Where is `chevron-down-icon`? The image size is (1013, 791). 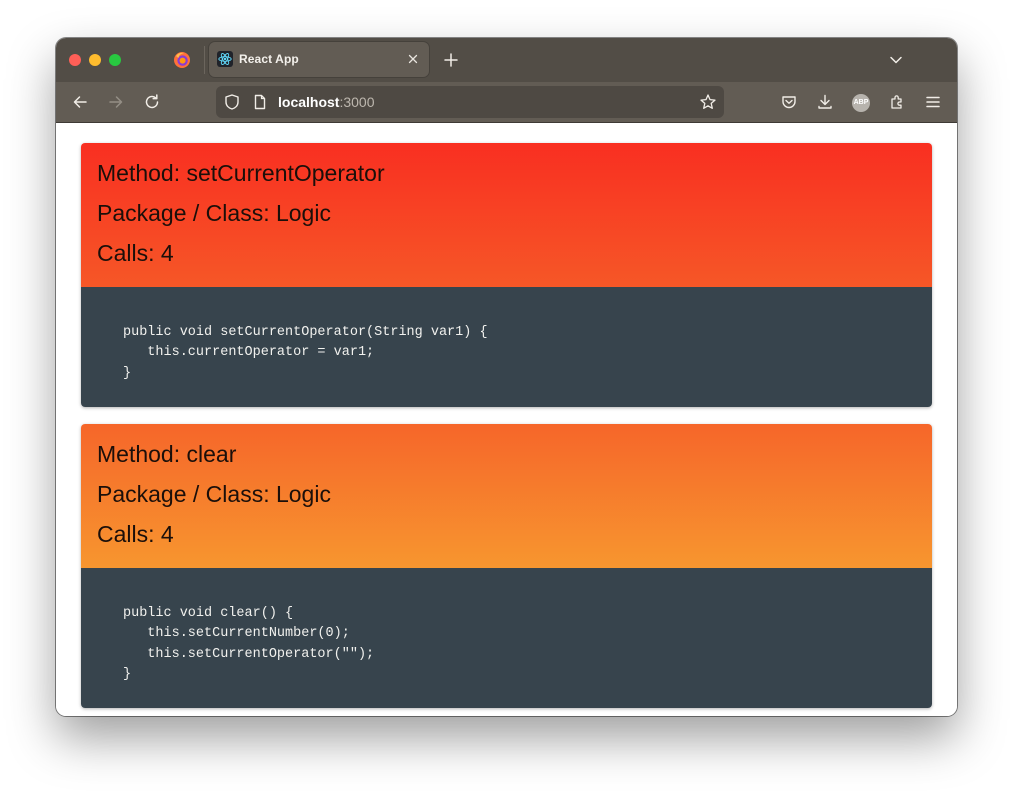 chevron-down-icon is located at coordinates (896, 60).